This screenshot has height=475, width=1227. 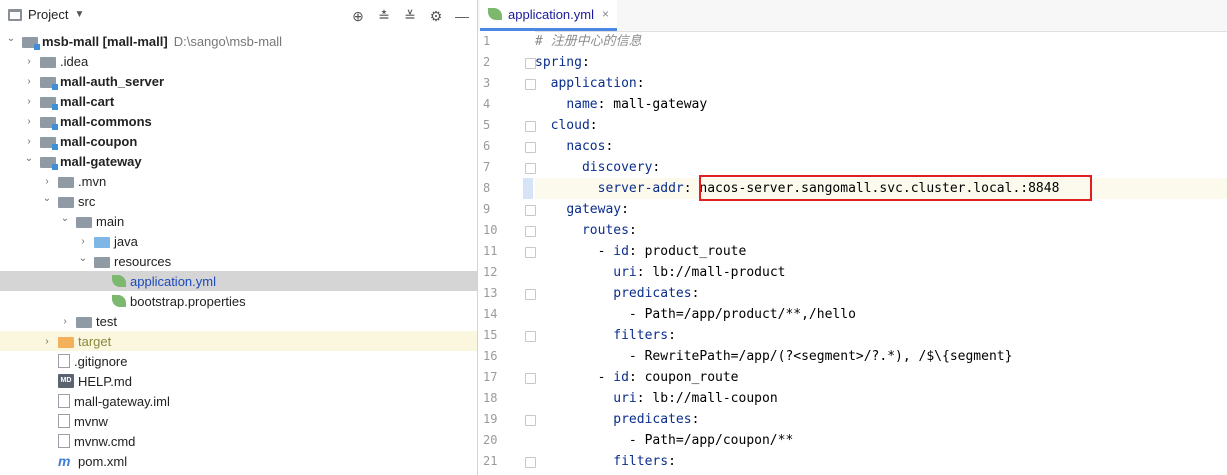 What do you see at coordinates (881, 314) in the screenshot?
I see `code-line: - Path=/app/product/**,/hello` at bounding box center [881, 314].